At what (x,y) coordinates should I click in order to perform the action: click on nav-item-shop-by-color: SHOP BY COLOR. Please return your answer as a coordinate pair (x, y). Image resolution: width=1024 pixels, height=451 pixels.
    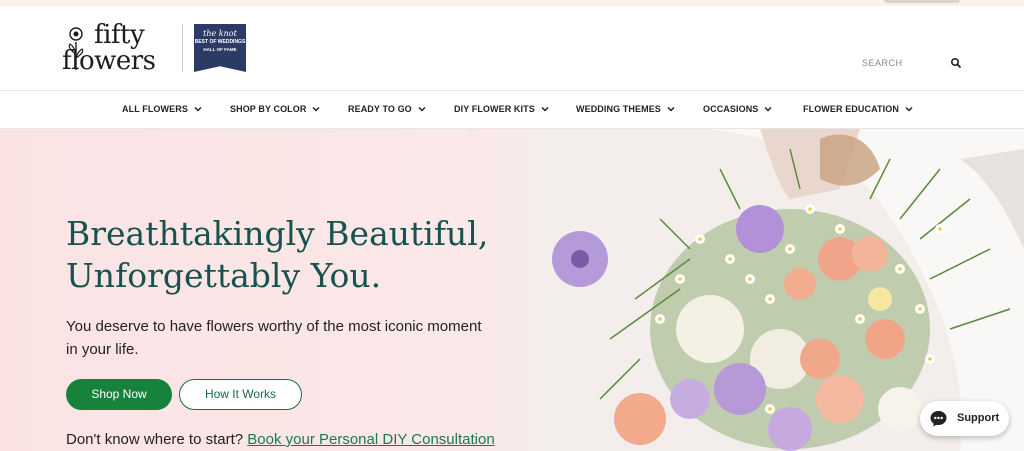
    Looking at the image, I should click on (275, 109).